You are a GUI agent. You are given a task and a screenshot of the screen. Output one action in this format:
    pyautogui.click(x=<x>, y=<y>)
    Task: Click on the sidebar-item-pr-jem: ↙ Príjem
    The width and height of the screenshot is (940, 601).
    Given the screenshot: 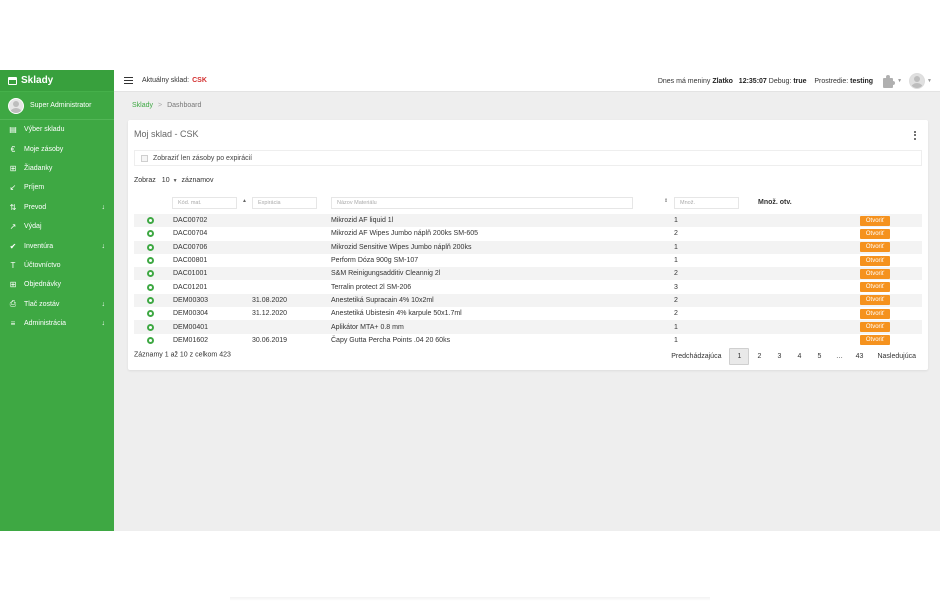 What is the action you would take?
    pyautogui.click(x=57, y=187)
    